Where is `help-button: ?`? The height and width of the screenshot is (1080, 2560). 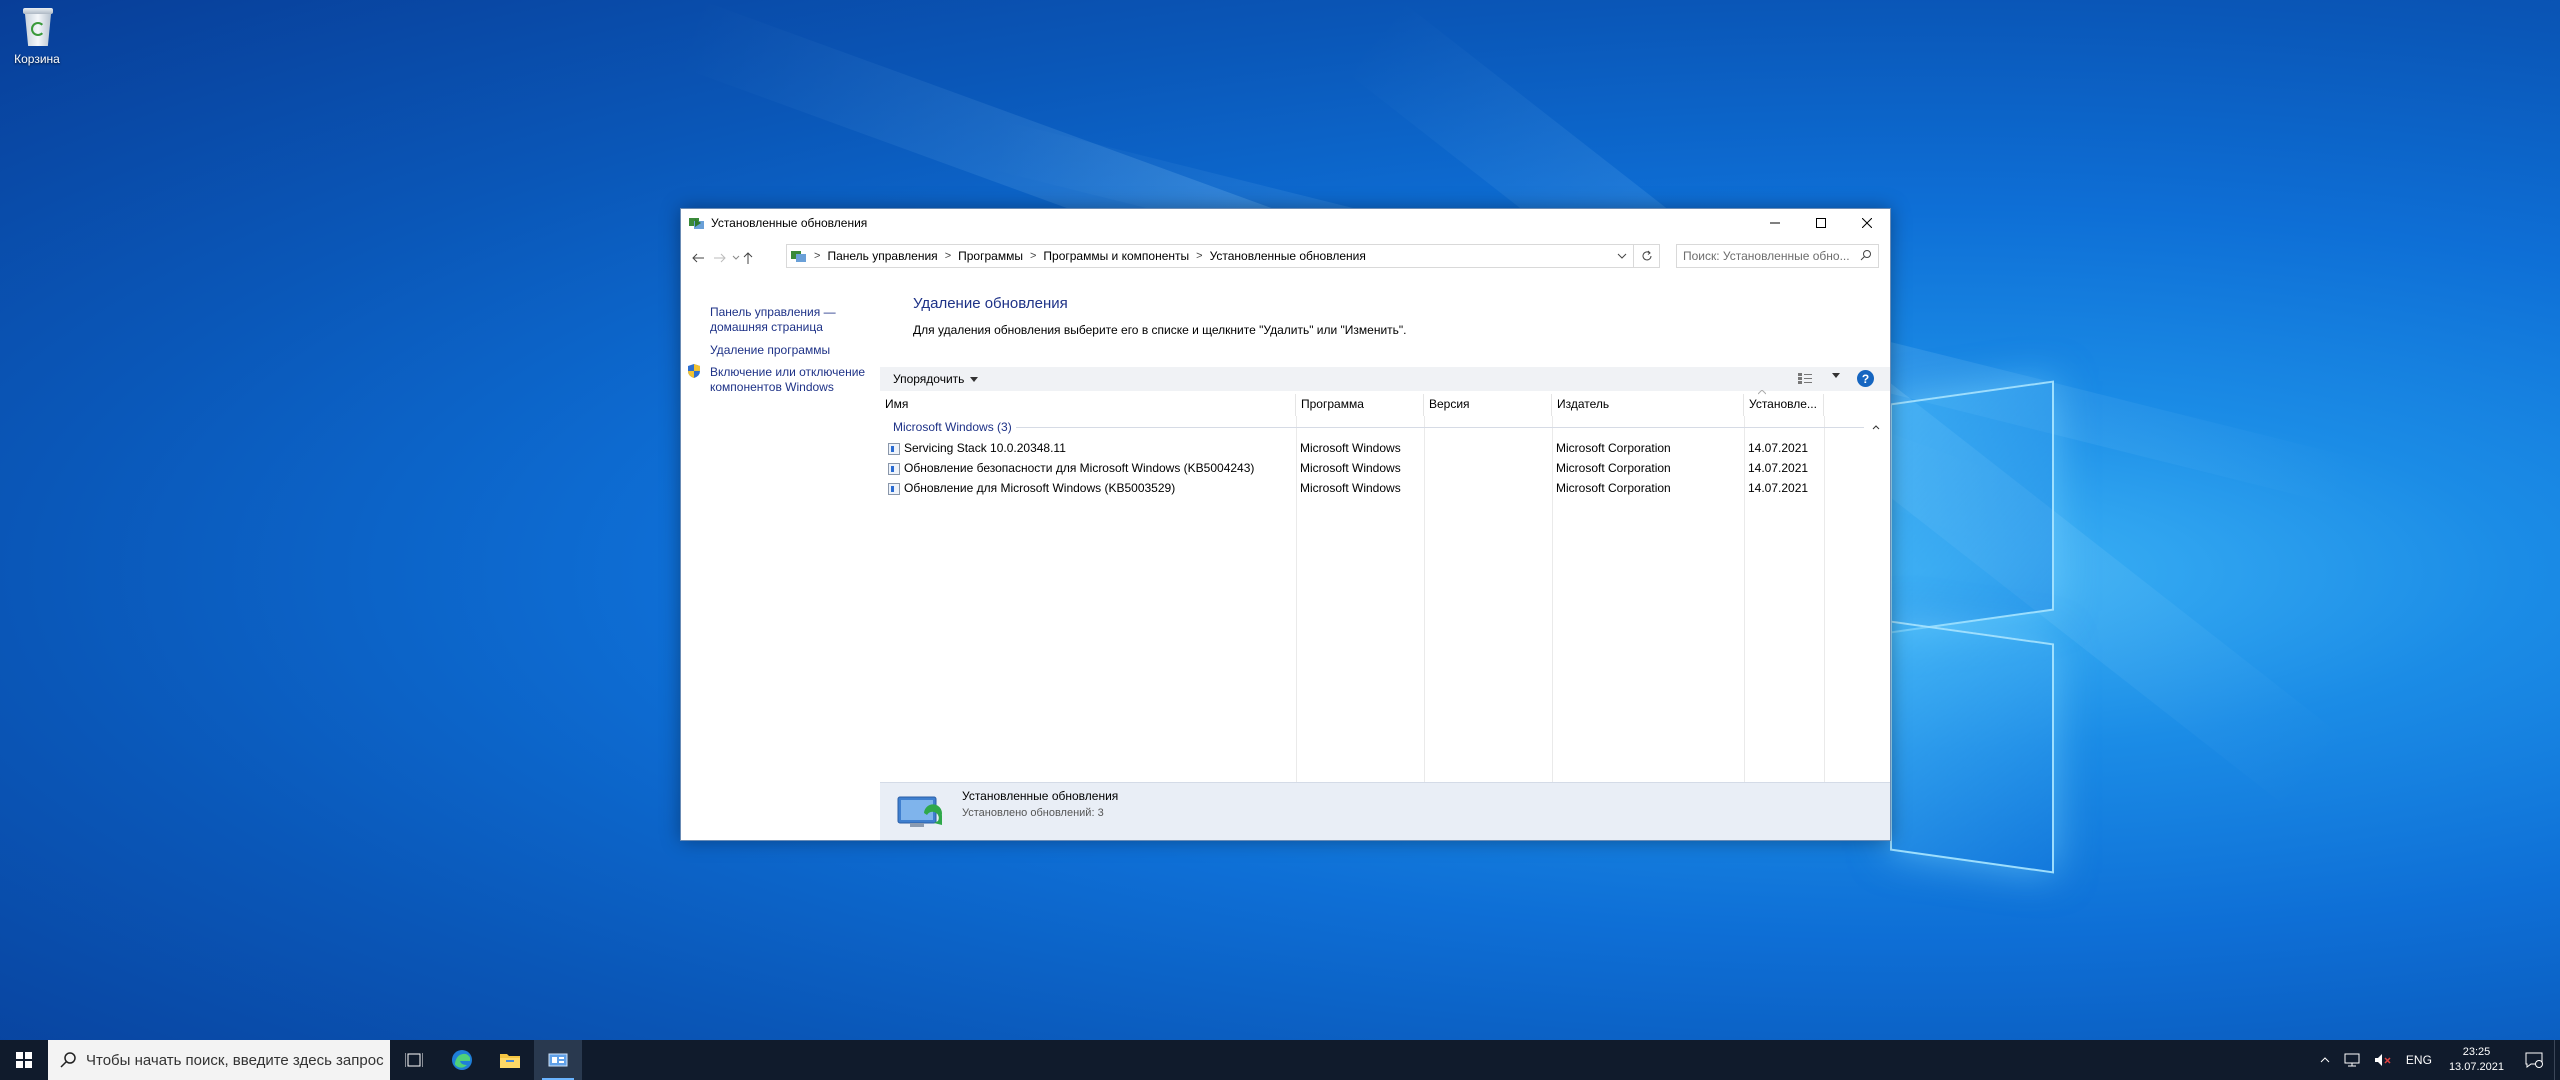 help-button: ? is located at coordinates (1865, 378).